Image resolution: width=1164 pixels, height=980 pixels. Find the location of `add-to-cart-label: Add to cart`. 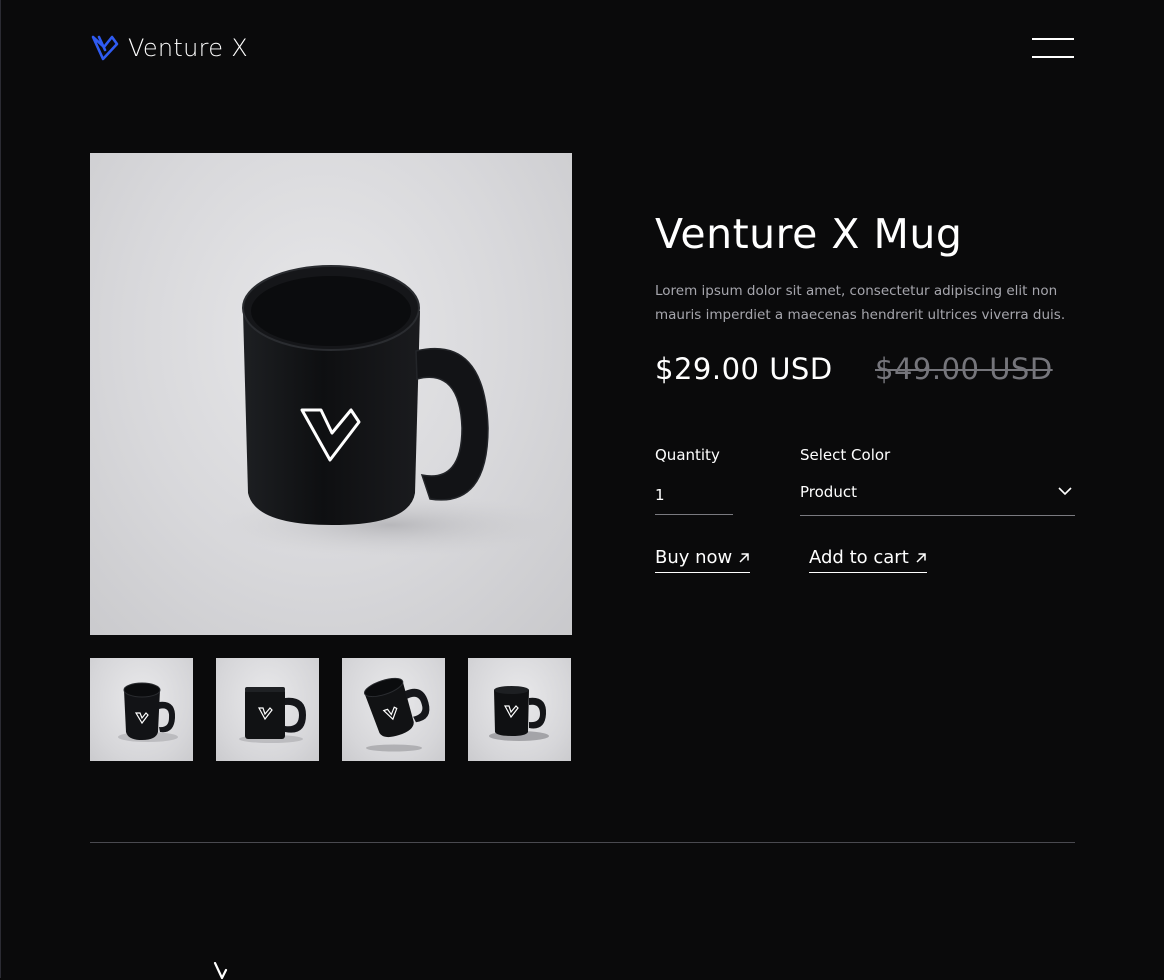

add-to-cart-label: Add to cart is located at coordinates (859, 557).